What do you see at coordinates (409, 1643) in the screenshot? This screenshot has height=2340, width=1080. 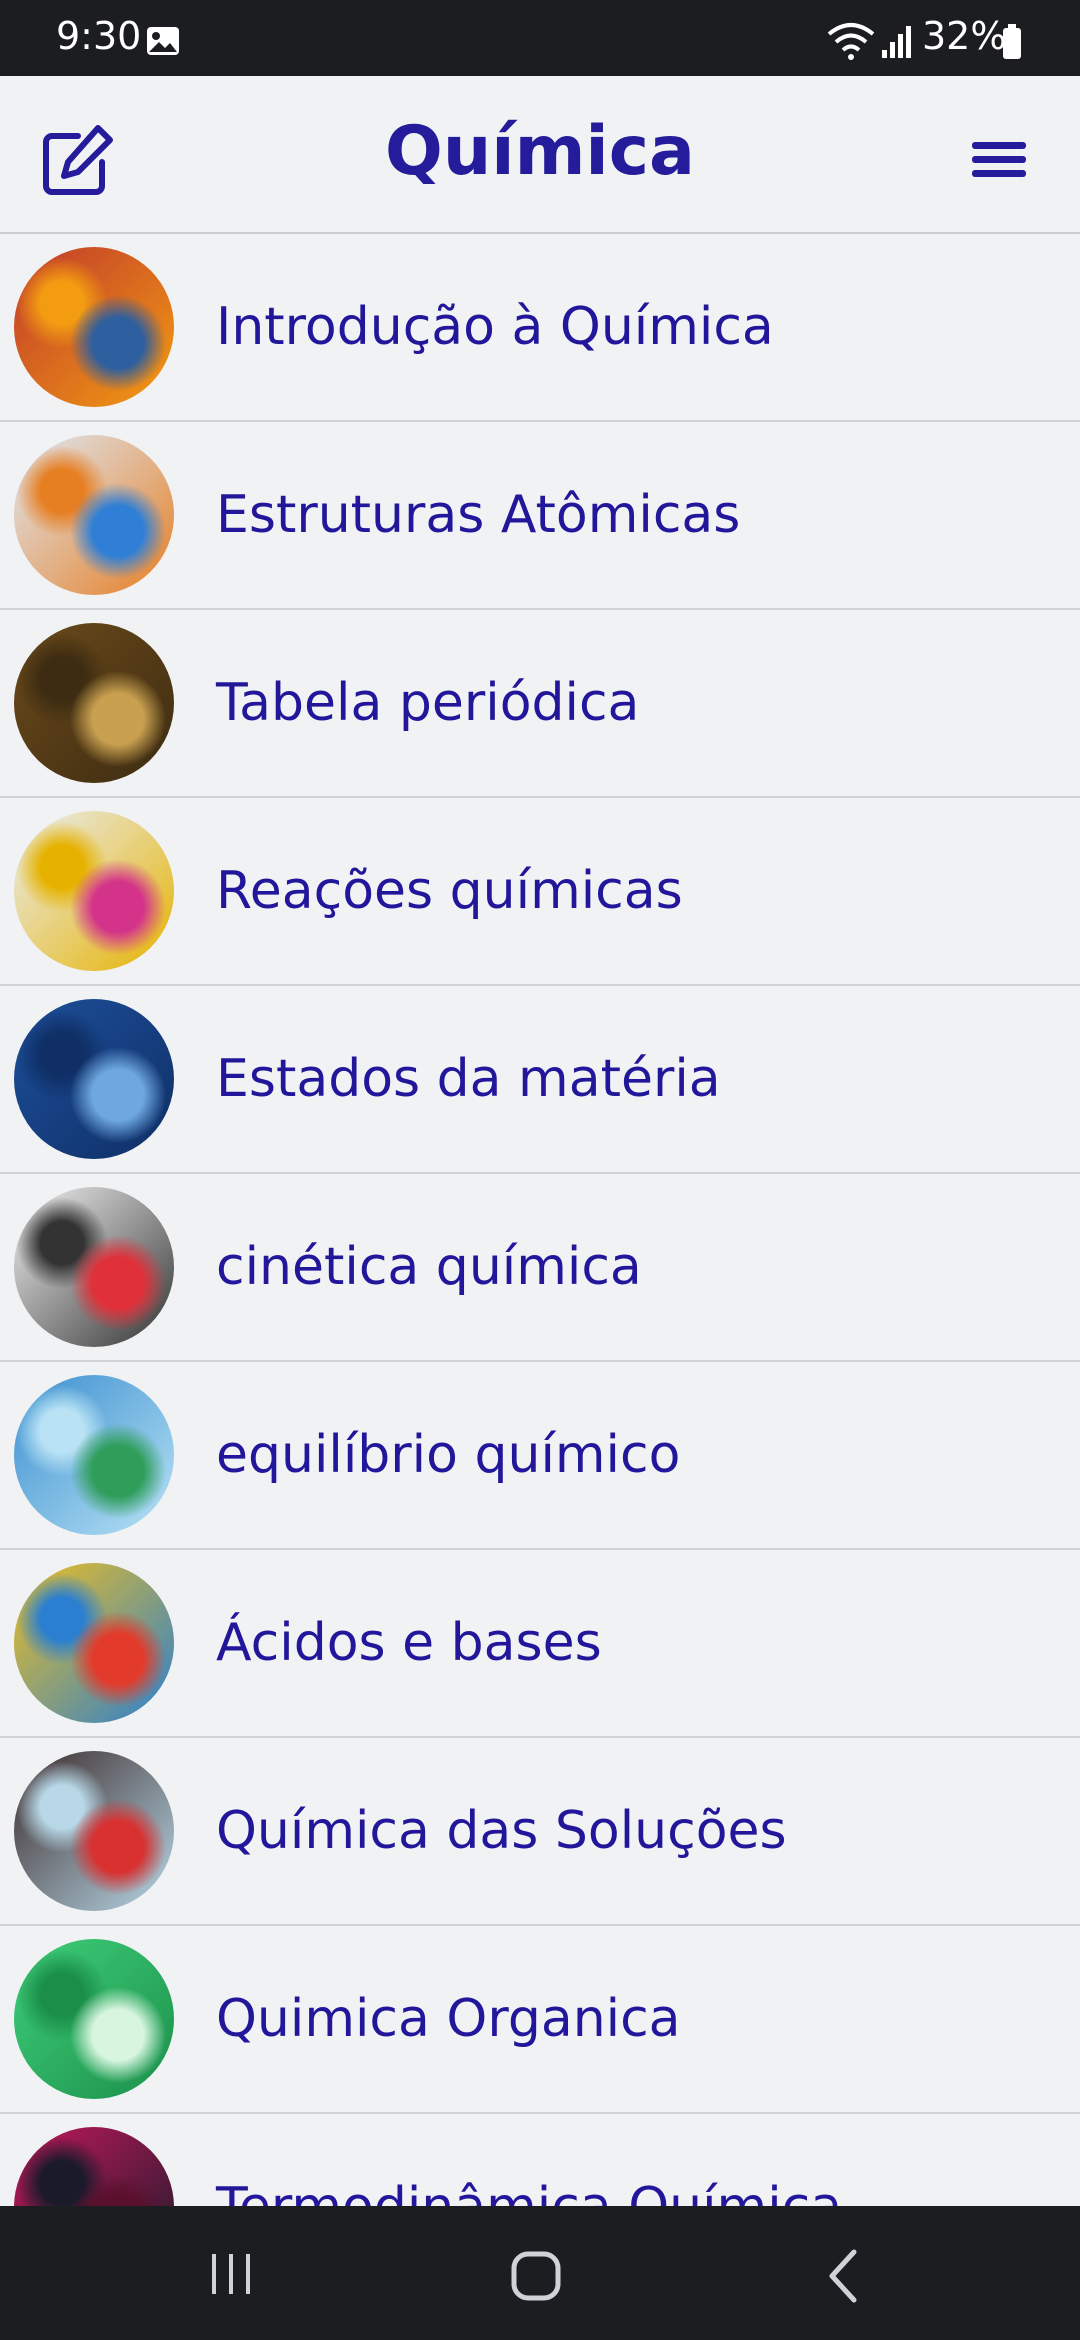 I see `topic-label: Ácidos e bases` at bounding box center [409, 1643].